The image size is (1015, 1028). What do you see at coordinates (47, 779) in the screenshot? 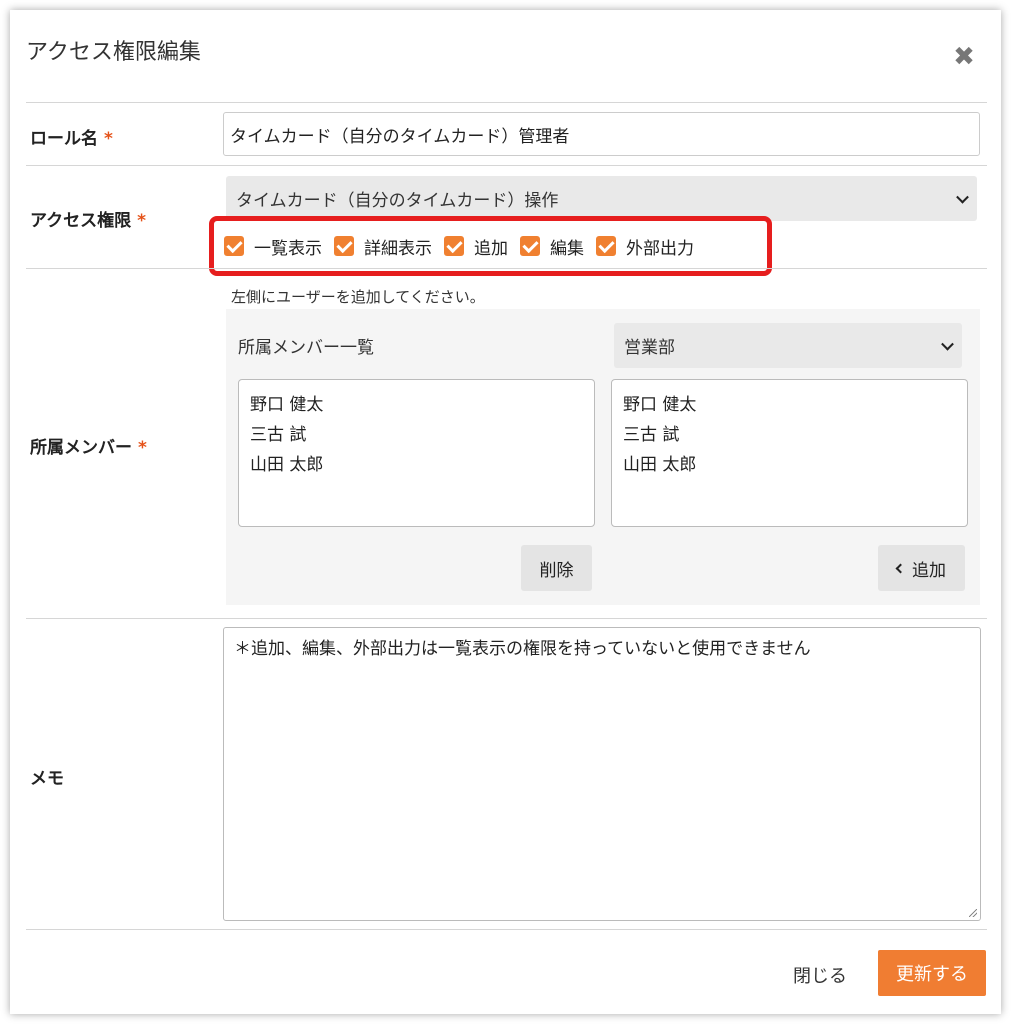
I see `memo-label-text: メモ` at bounding box center [47, 779].